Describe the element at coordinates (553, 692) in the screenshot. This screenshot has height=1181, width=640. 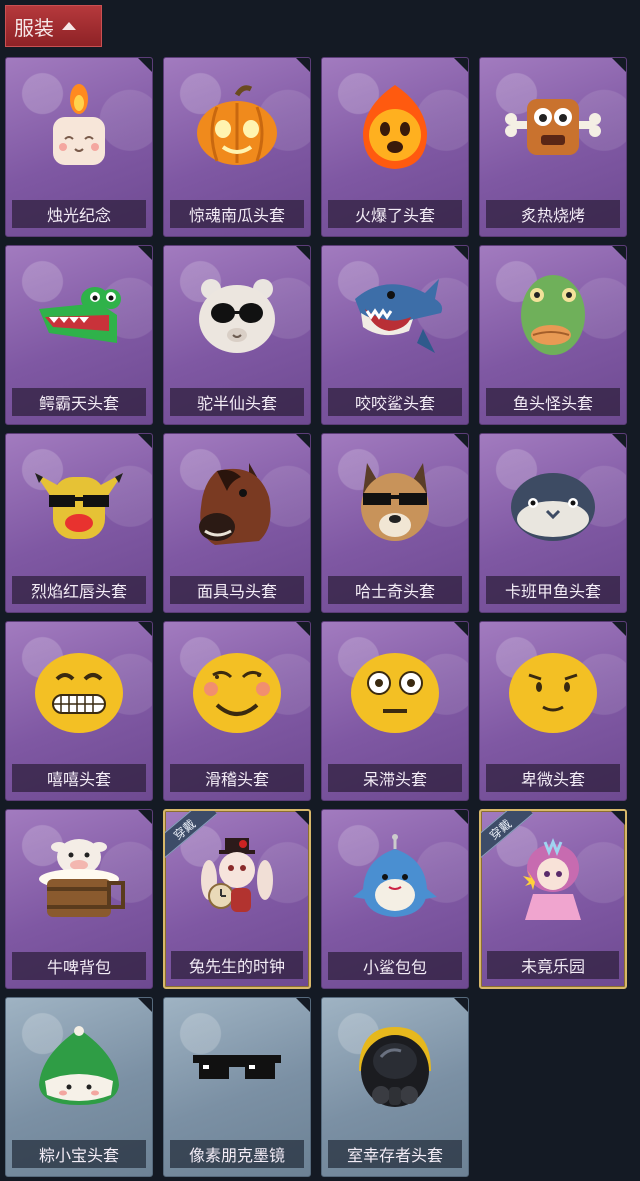
I see `humble-emoji-icon` at that location.